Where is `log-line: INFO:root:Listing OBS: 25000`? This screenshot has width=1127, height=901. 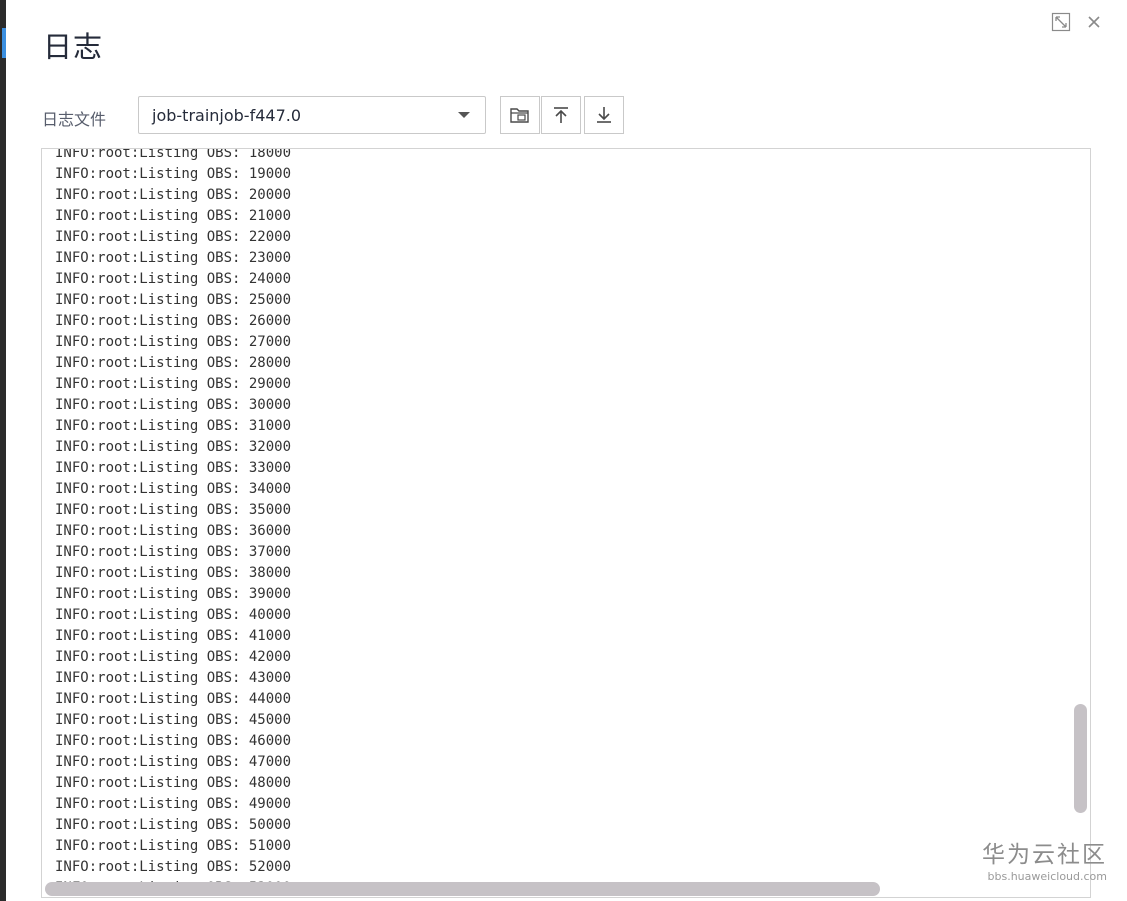
log-line: INFO:root:Listing OBS: 25000 is located at coordinates (173, 300).